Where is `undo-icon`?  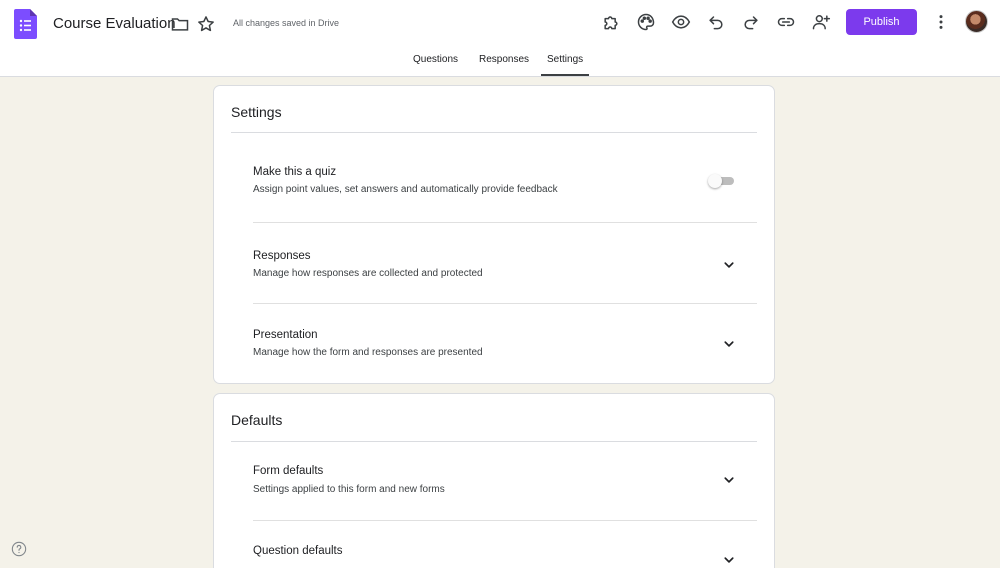 undo-icon is located at coordinates (716, 22).